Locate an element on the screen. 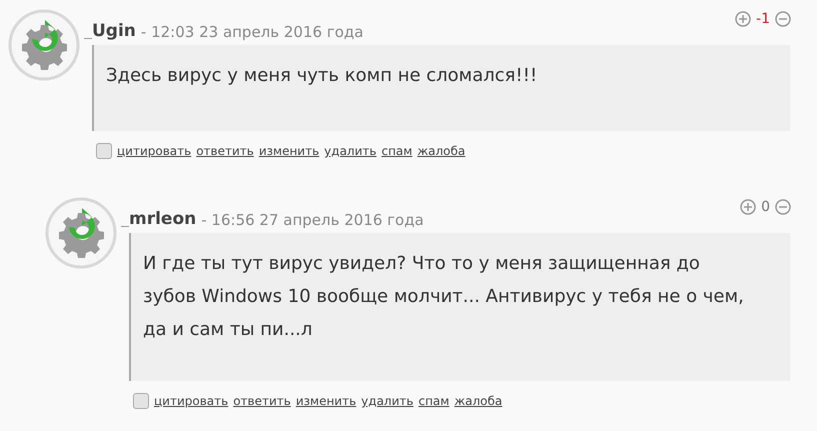 This screenshot has width=817, height=431. vote-score: 0 is located at coordinates (765, 207).